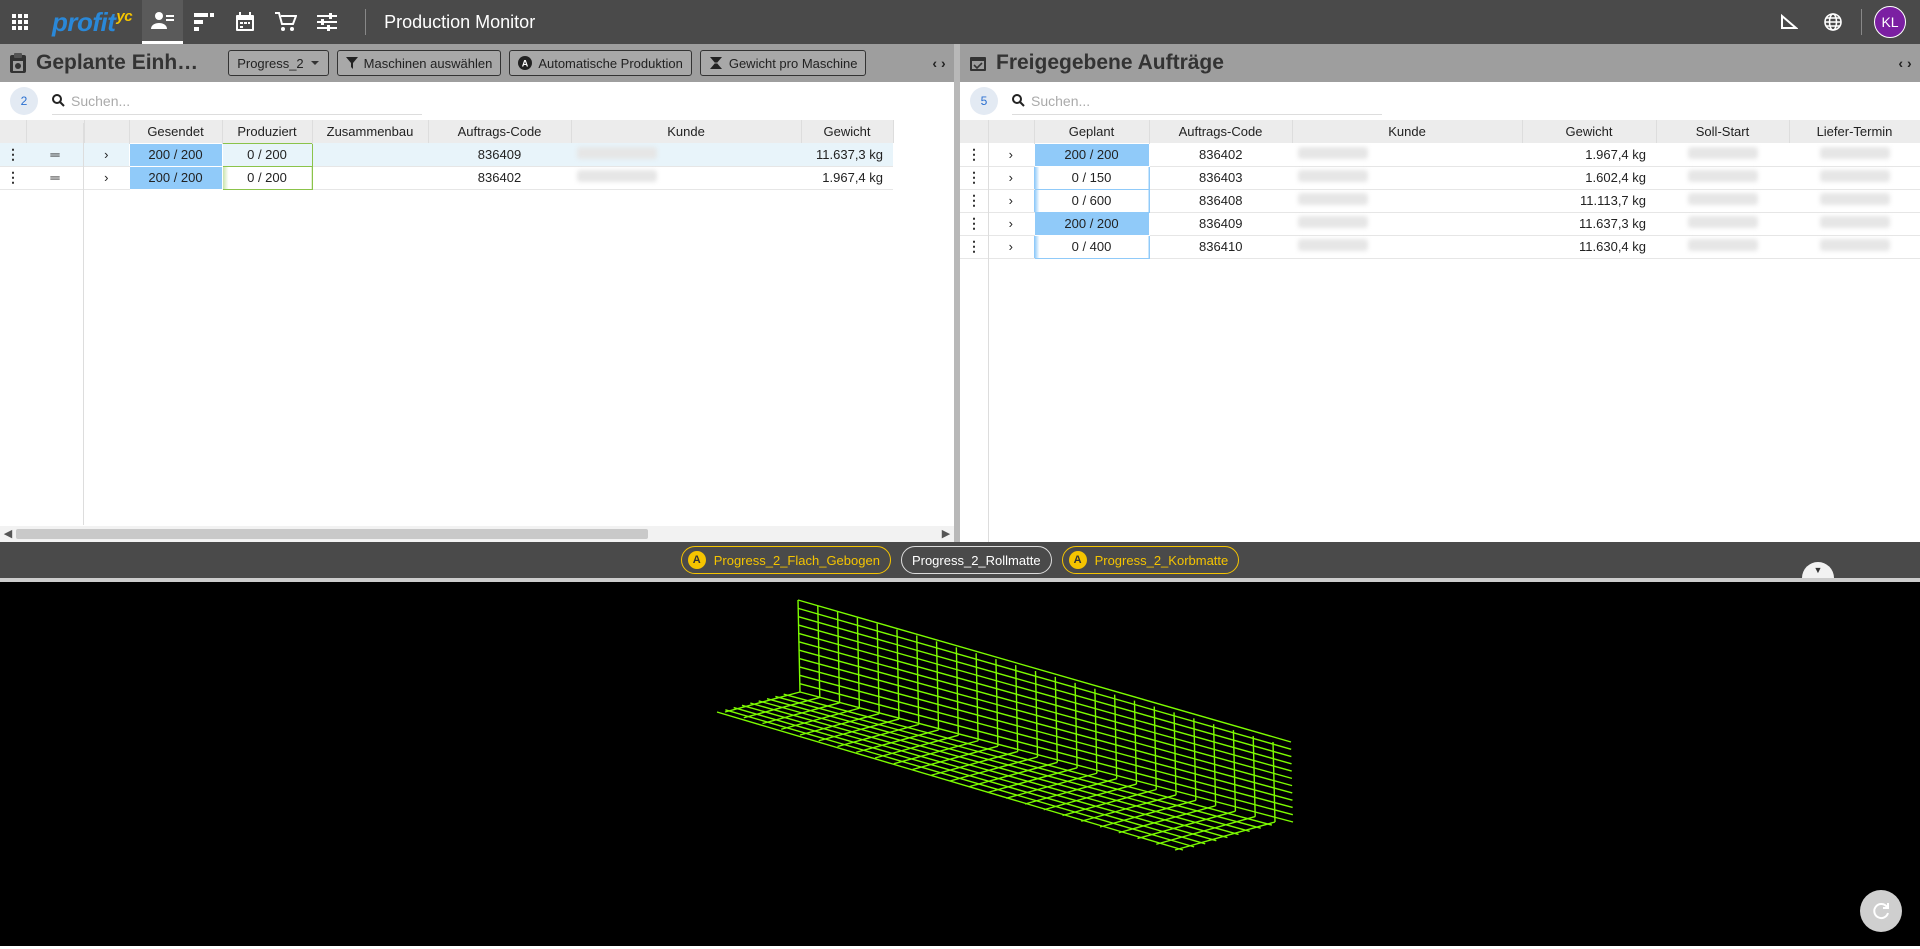 Image resolution: width=1920 pixels, height=949 pixels. What do you see at coordinates (1854, 131) in the screenshot?
I see `col-liefer-termin: Liefer-Termin` at bounding box center [1854, 131].